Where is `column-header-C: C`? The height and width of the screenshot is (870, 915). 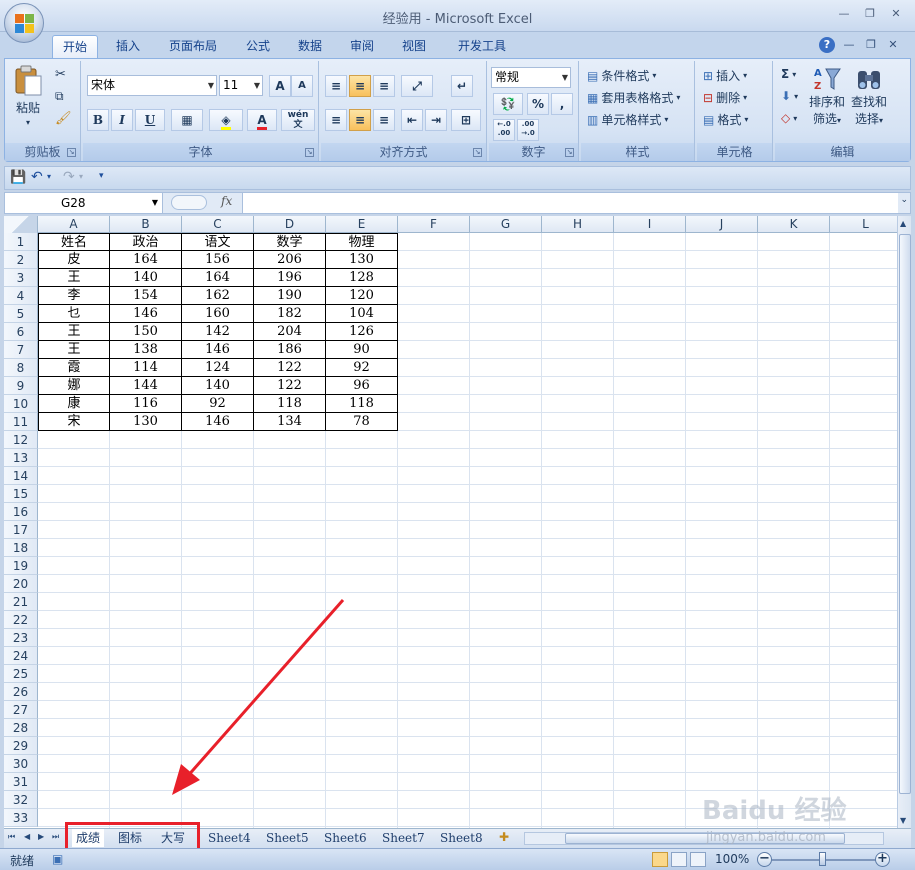
column-header-C: C is located at coordinates (218, 224).